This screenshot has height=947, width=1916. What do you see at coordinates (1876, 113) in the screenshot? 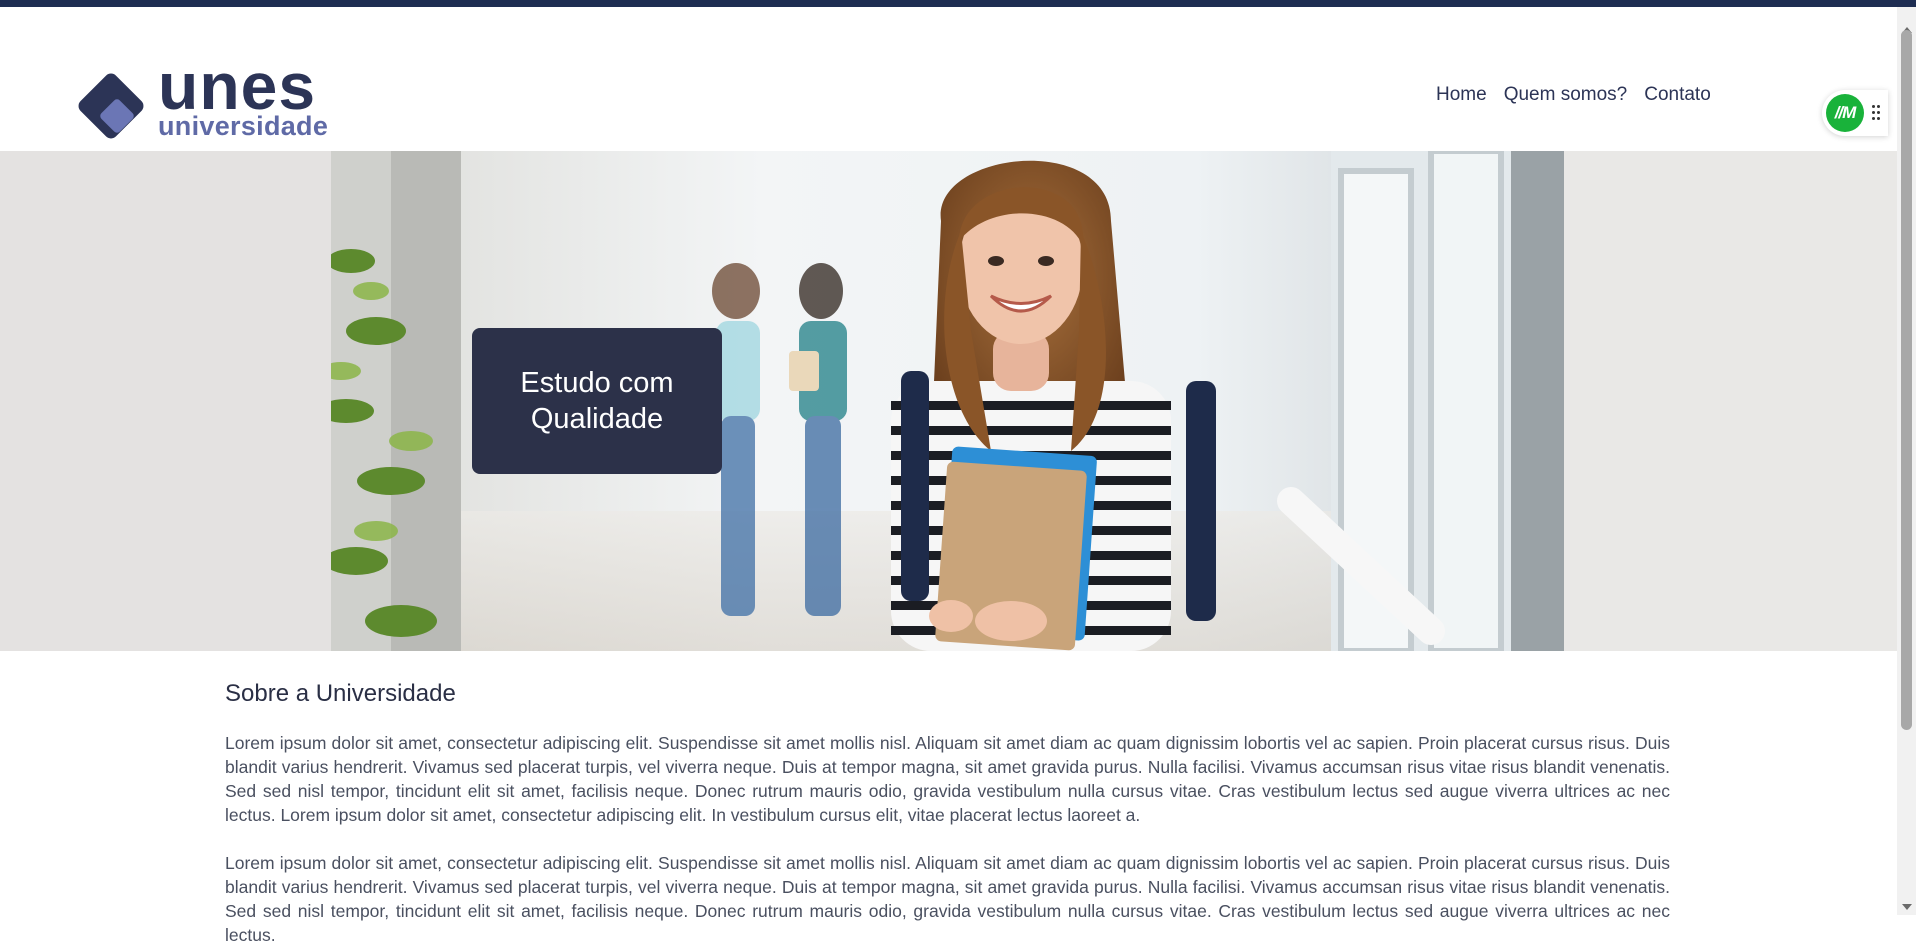
I see `drag-grip-icon` at bounding box center [1876, 113].